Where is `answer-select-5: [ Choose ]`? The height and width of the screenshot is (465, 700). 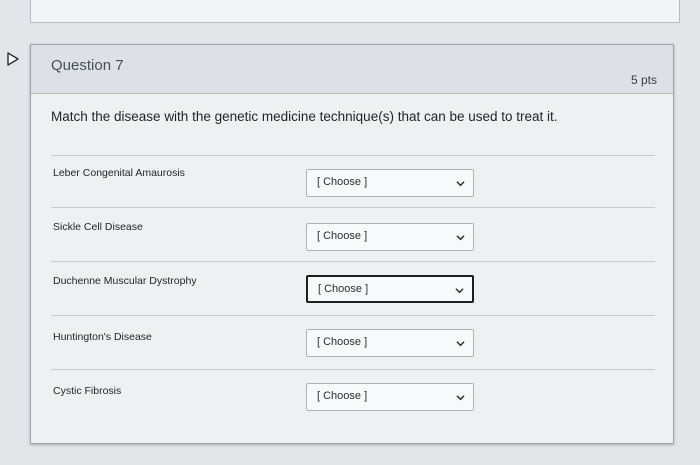 answer-select-5: [ Choose ] is located at coordinates (390, 397).